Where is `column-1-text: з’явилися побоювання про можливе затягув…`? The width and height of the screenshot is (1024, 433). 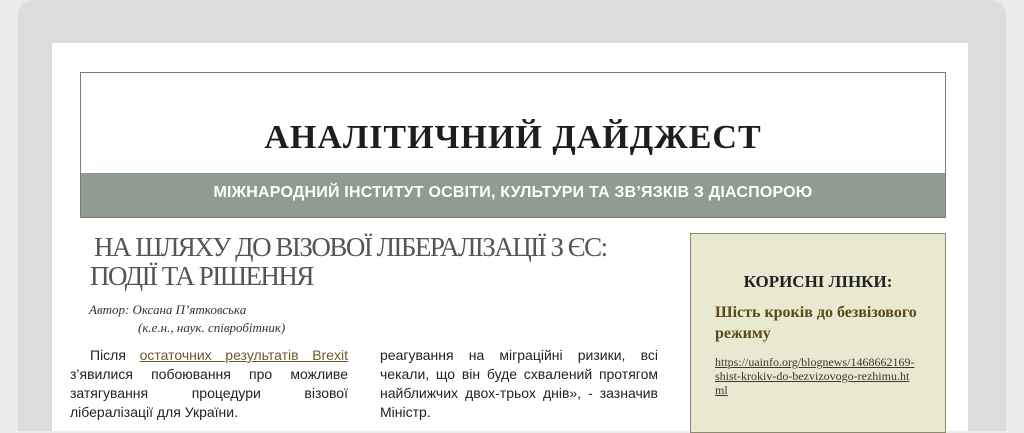
column-1-text: з’явилися побоювання про можливе затягув… is located at coordinates (209, 393).